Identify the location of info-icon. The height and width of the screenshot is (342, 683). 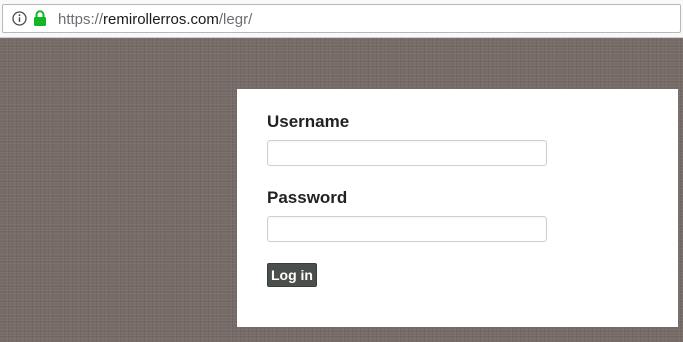
(19, 18).